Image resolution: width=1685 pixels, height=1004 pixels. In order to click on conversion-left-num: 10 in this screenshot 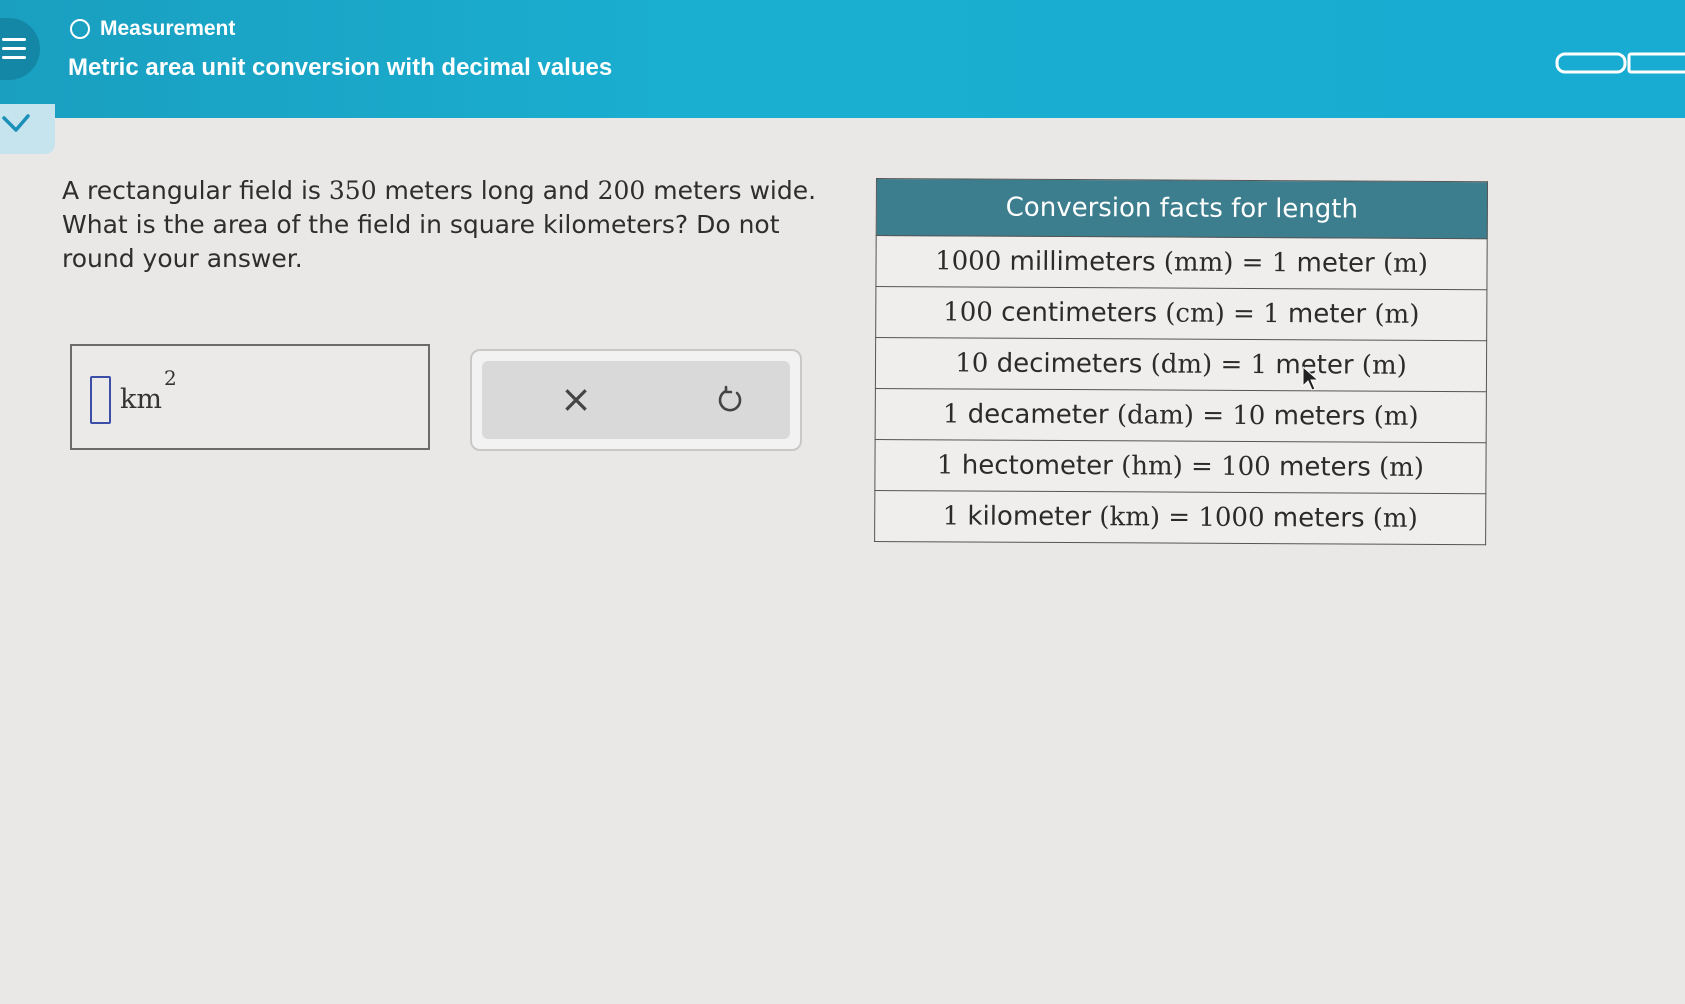, I will do `click(972, 363)`.